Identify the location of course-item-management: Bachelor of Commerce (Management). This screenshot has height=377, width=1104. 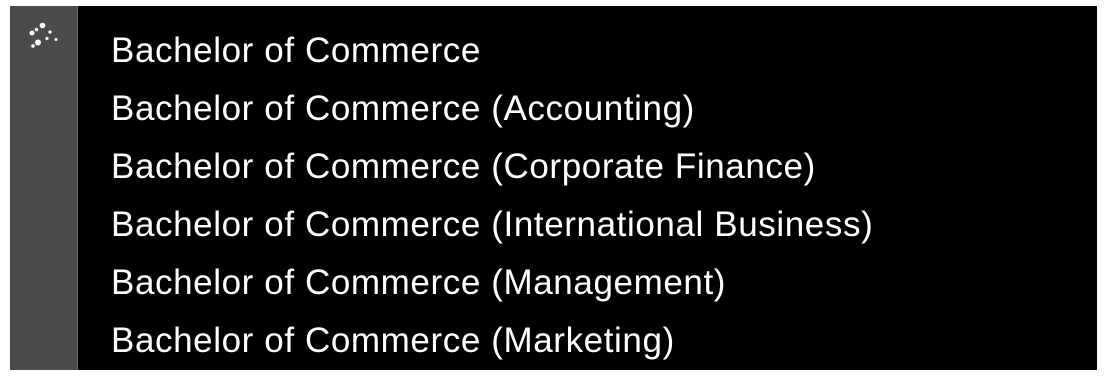
(604, 283).